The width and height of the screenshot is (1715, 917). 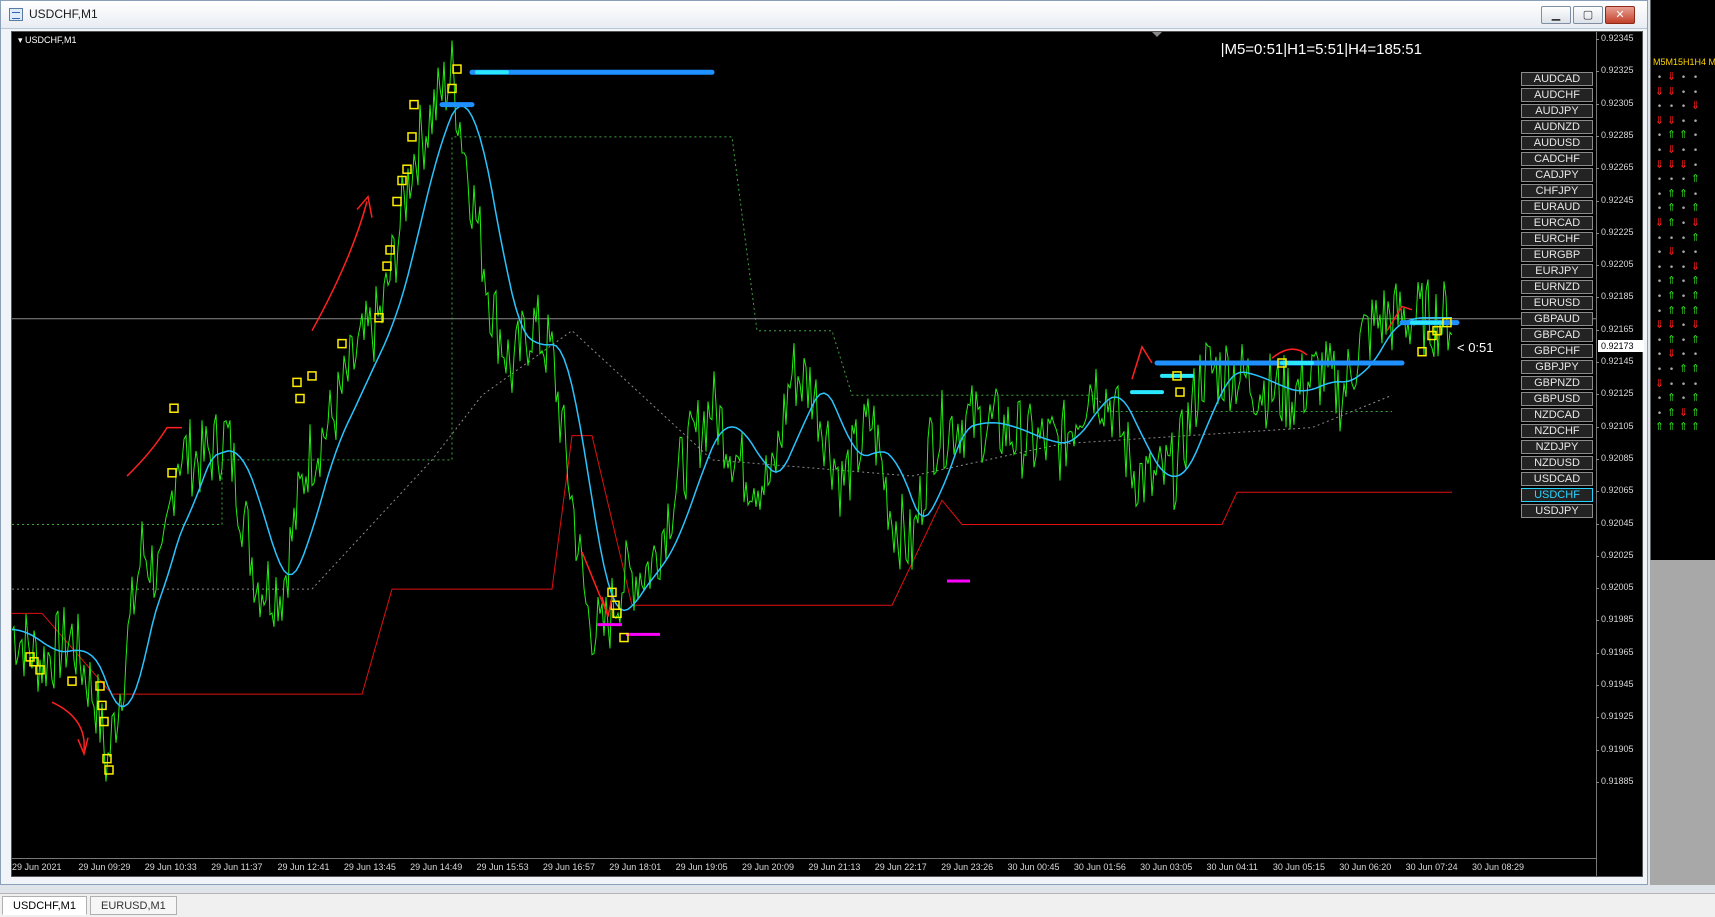 What do you see at coordinates (1615, 231) in the screenshot?
I see `price-tick: 0.92225` at bounding box center [1615, 231].